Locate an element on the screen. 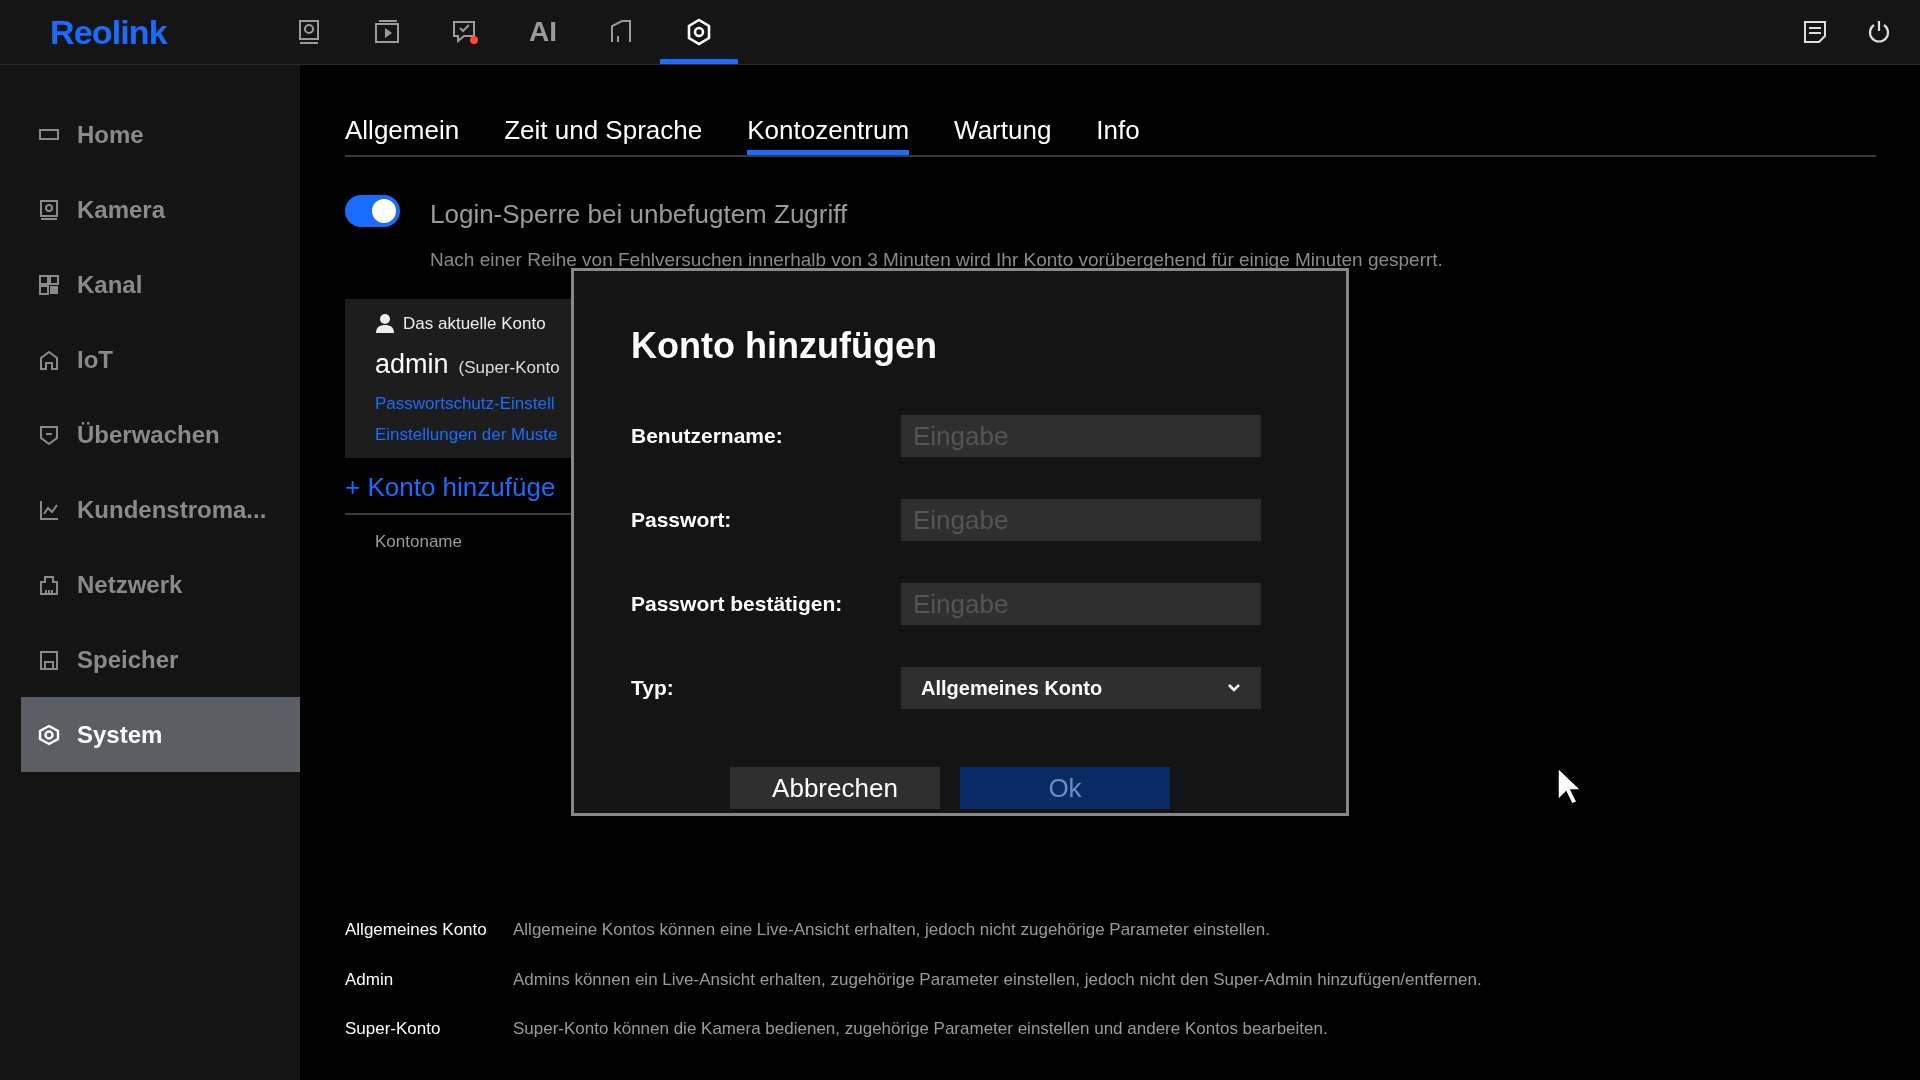  network-icon is located at coordinates (49, 584).